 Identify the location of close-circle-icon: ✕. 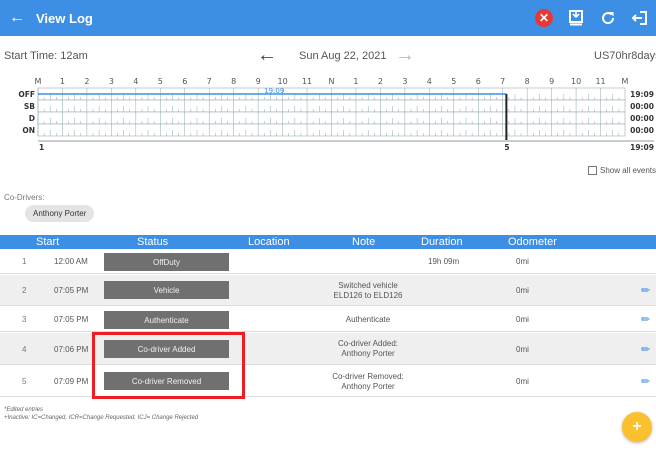
(544, 18).